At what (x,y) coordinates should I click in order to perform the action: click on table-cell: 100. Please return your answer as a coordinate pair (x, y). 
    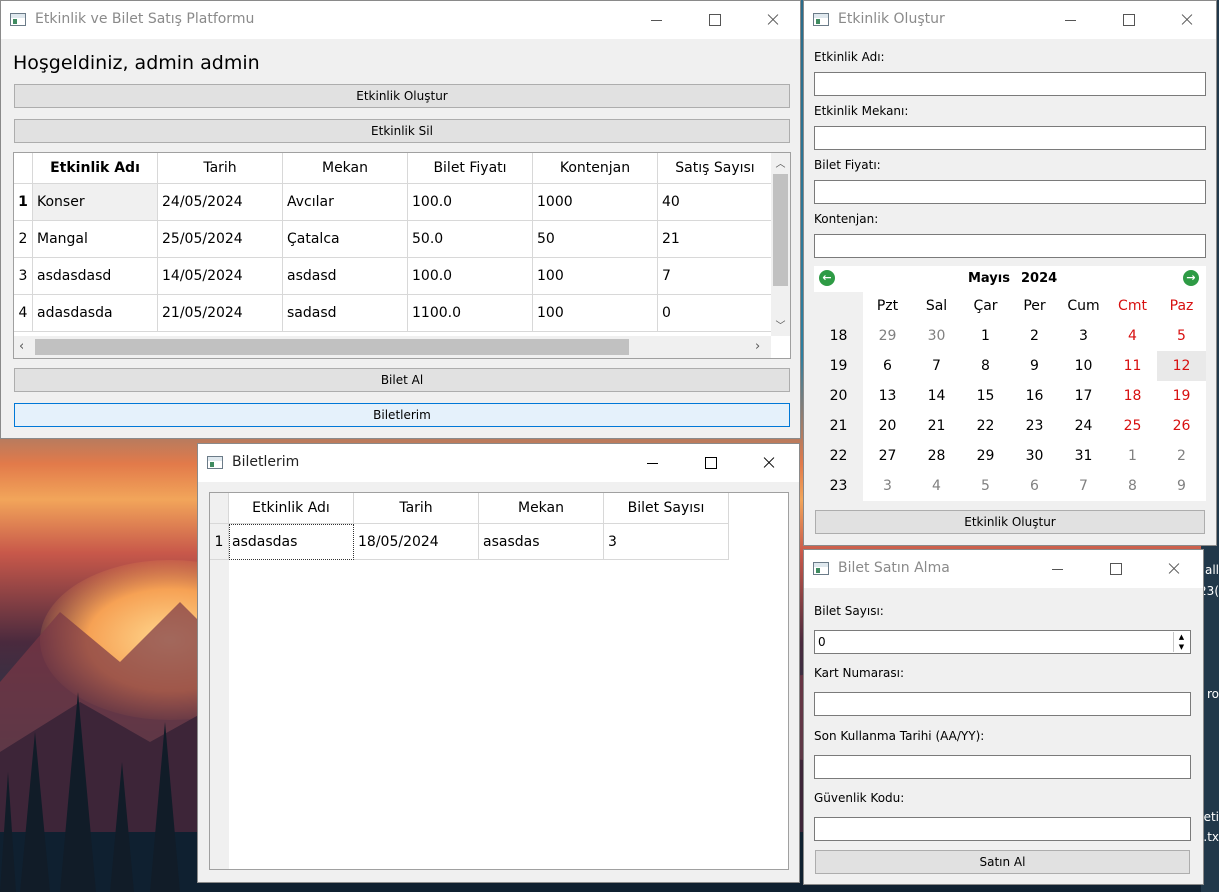
    Looking at the image, I should click on (595, 313).